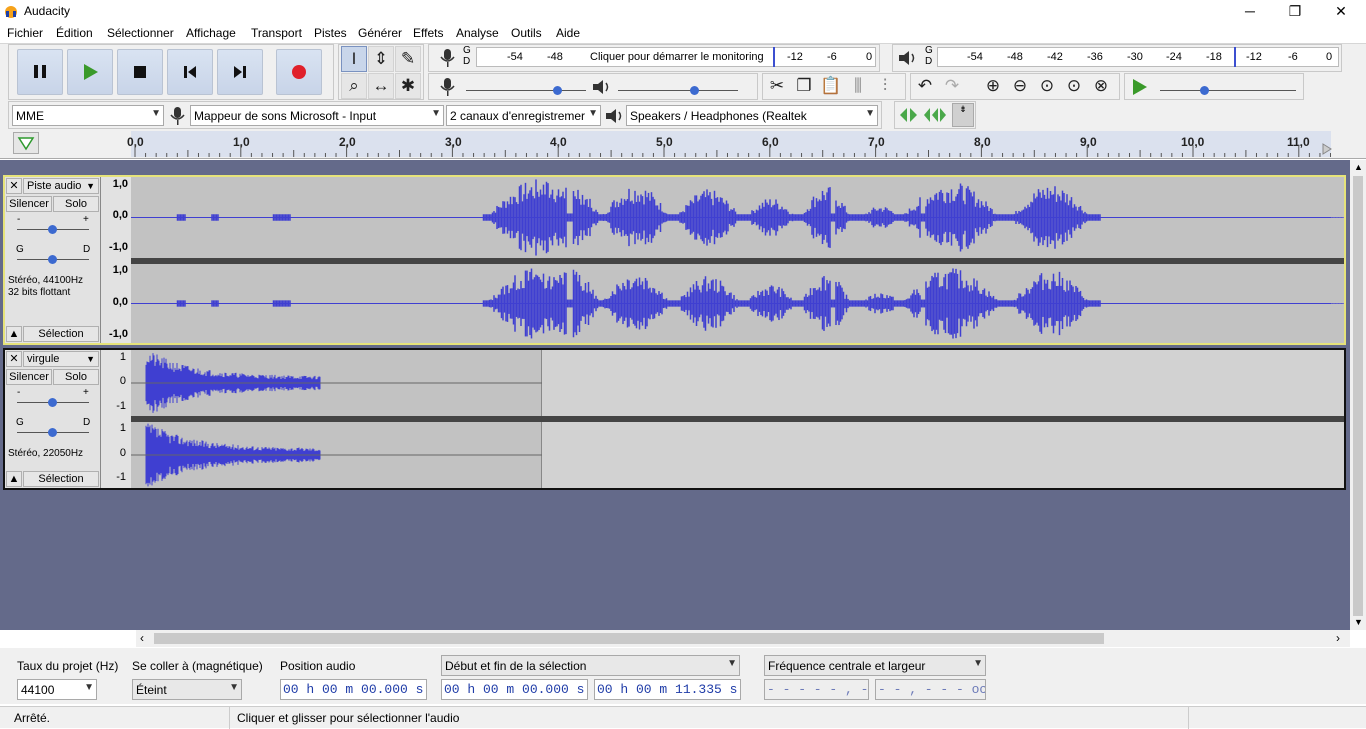  Describe the element at coordinates (952, 87) in the screenshot. I see `redo-button: ↷` at that location.